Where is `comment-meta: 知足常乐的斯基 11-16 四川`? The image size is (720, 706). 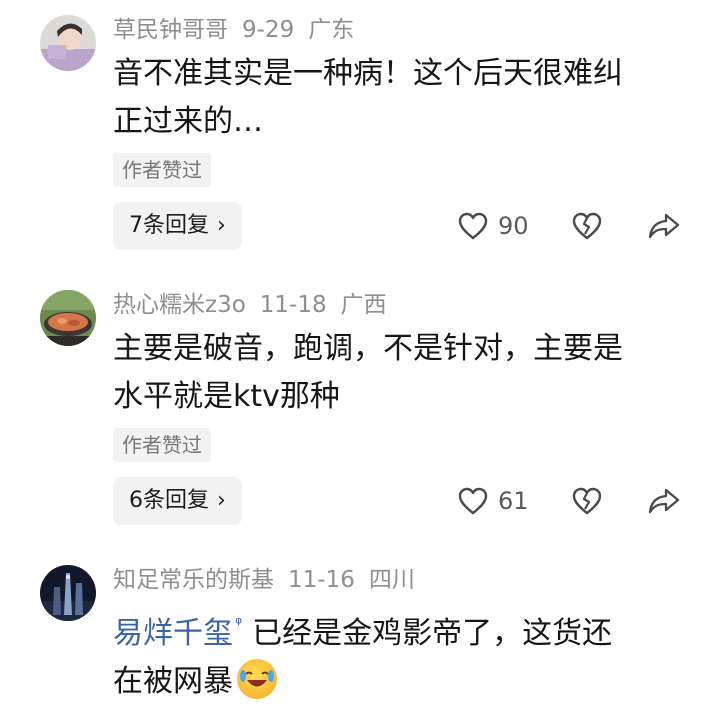 comment-meta: 知足常乐的斯基 11-16 四川 is located at coordinates (271, 580).